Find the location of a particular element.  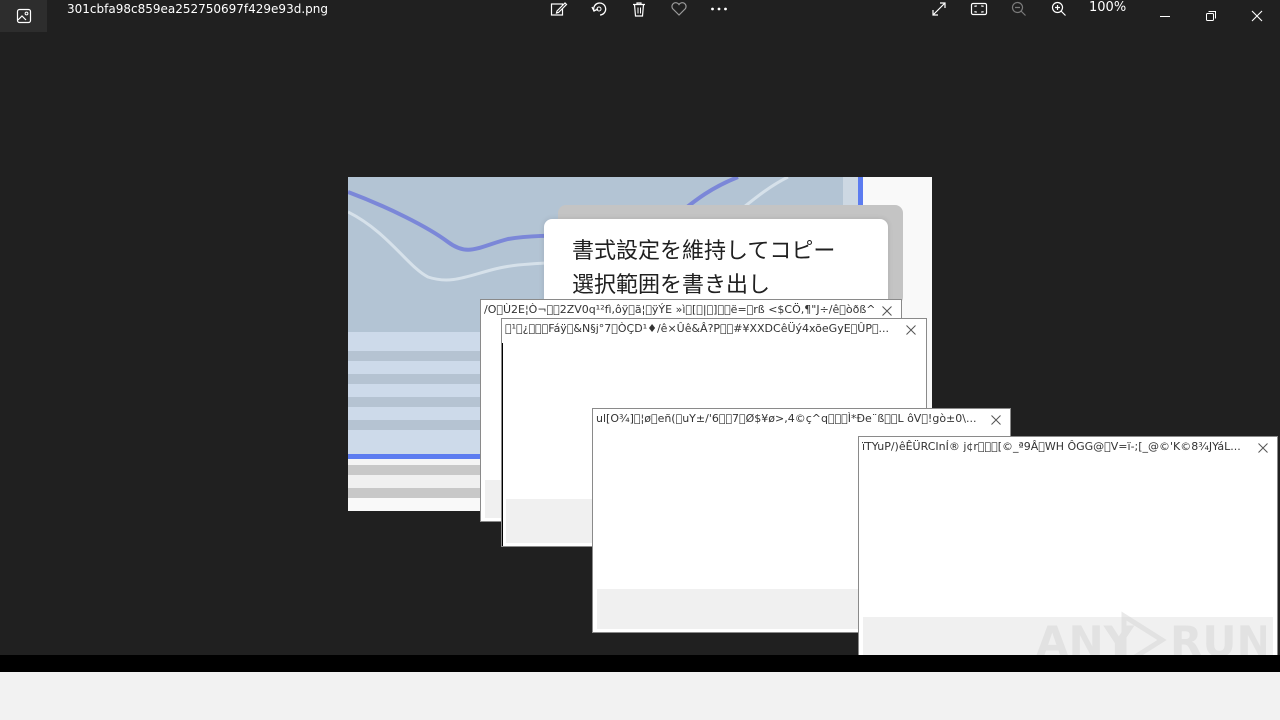

minimize-icon is located at coordinates (1165, 16).